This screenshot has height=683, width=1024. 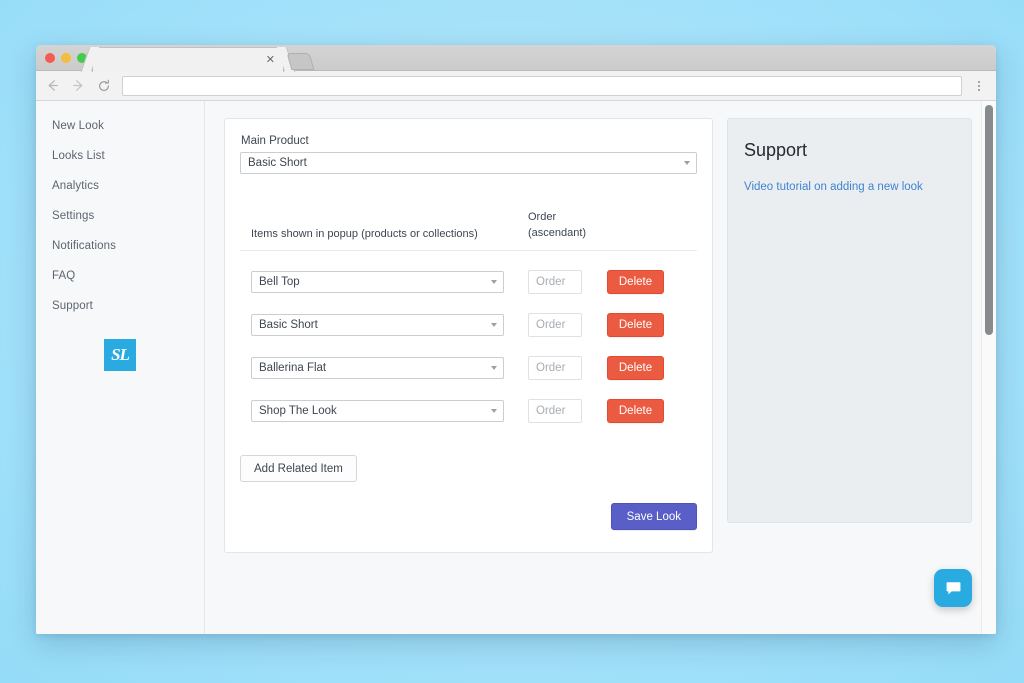 I want to click on related-item-select-value: Ballerina Flat, so click(x=377, y=368).